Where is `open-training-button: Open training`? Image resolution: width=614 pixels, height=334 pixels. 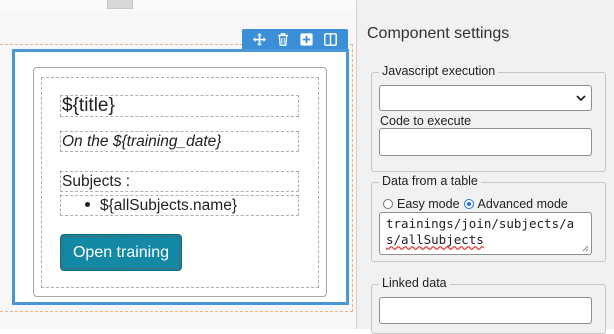
open-training-button: Open training is located at coordinates (121, 252).